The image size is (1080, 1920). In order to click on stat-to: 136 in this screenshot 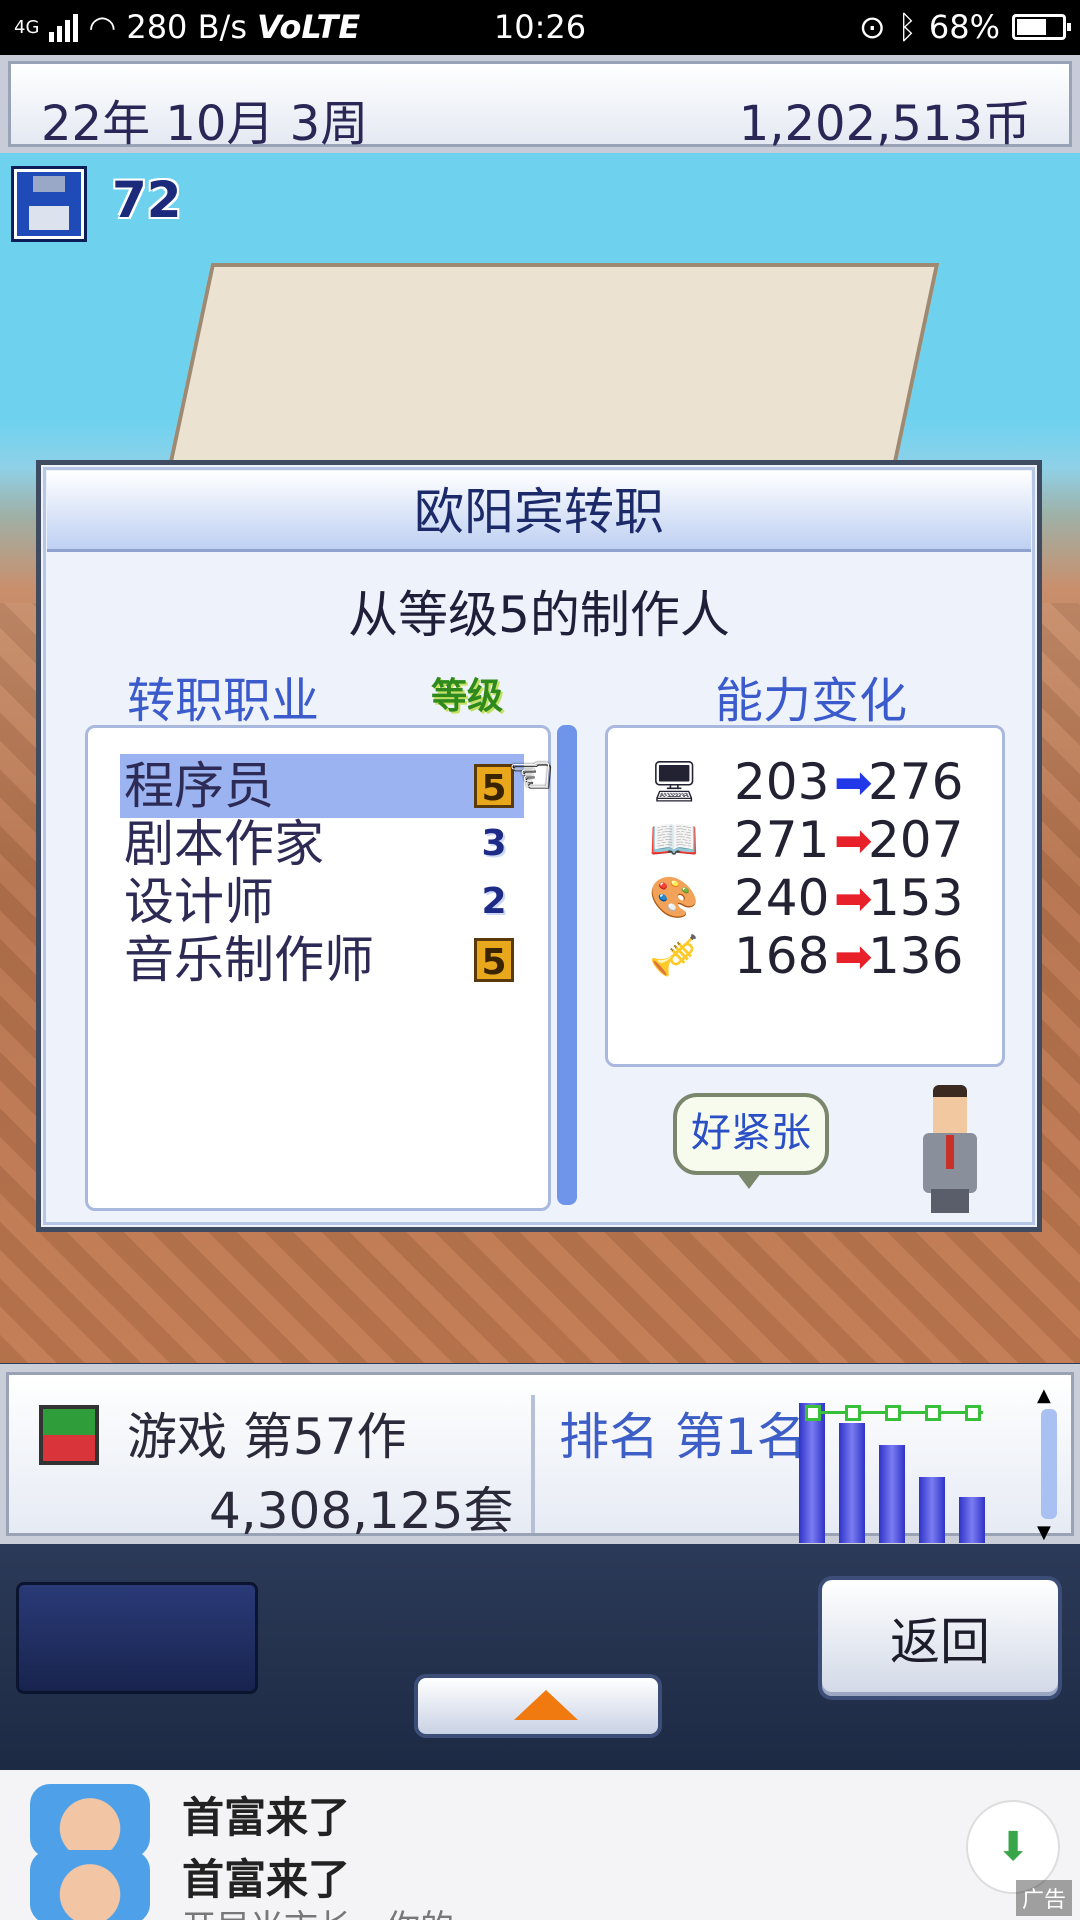, I will do `click(916, 956)`.